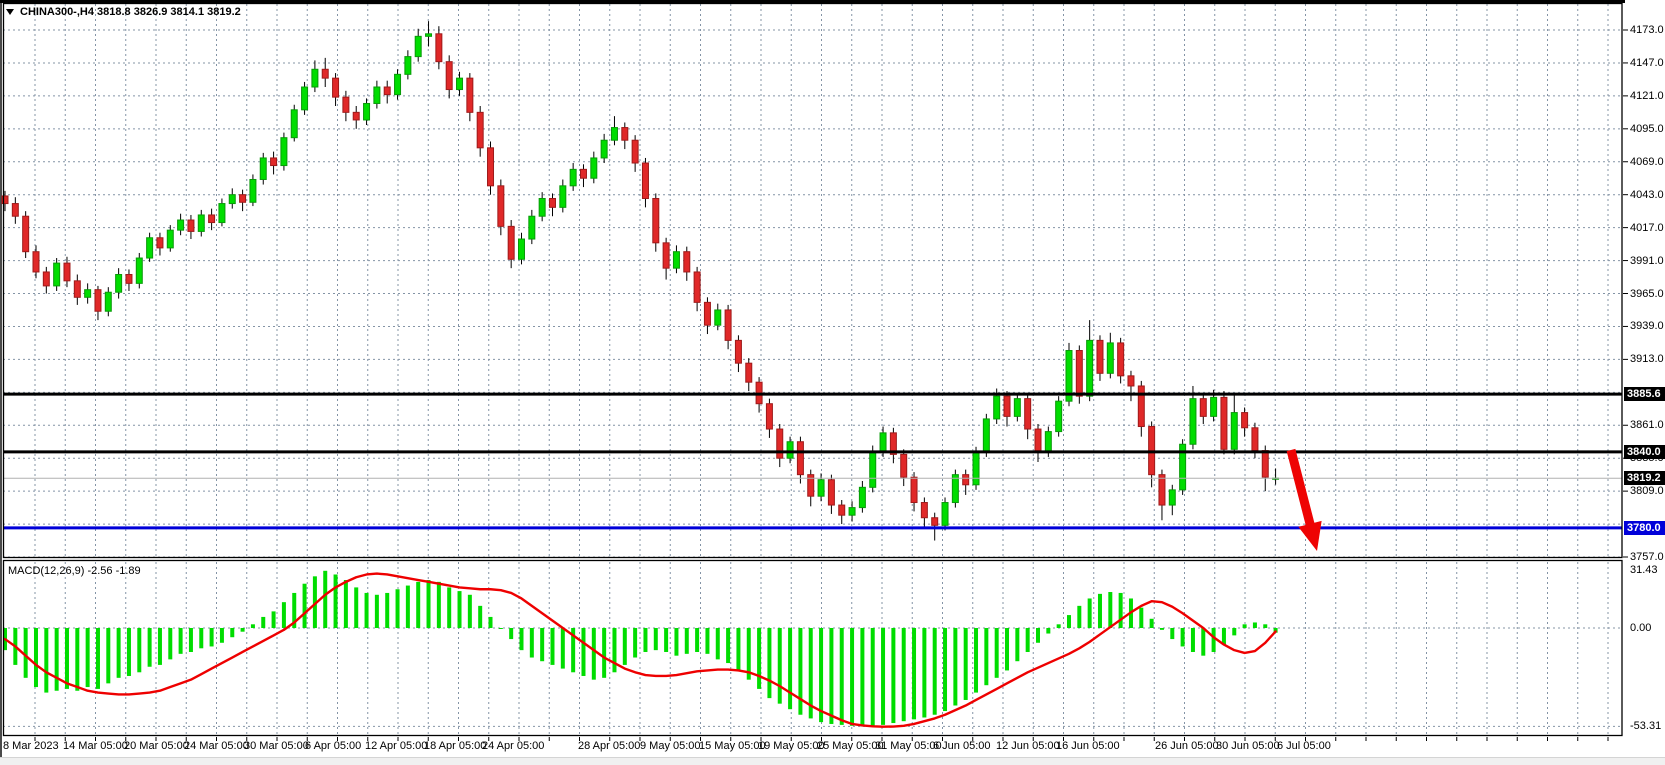  I want to click on time-axis-label: 31 May 05:00, so click(908, 746).